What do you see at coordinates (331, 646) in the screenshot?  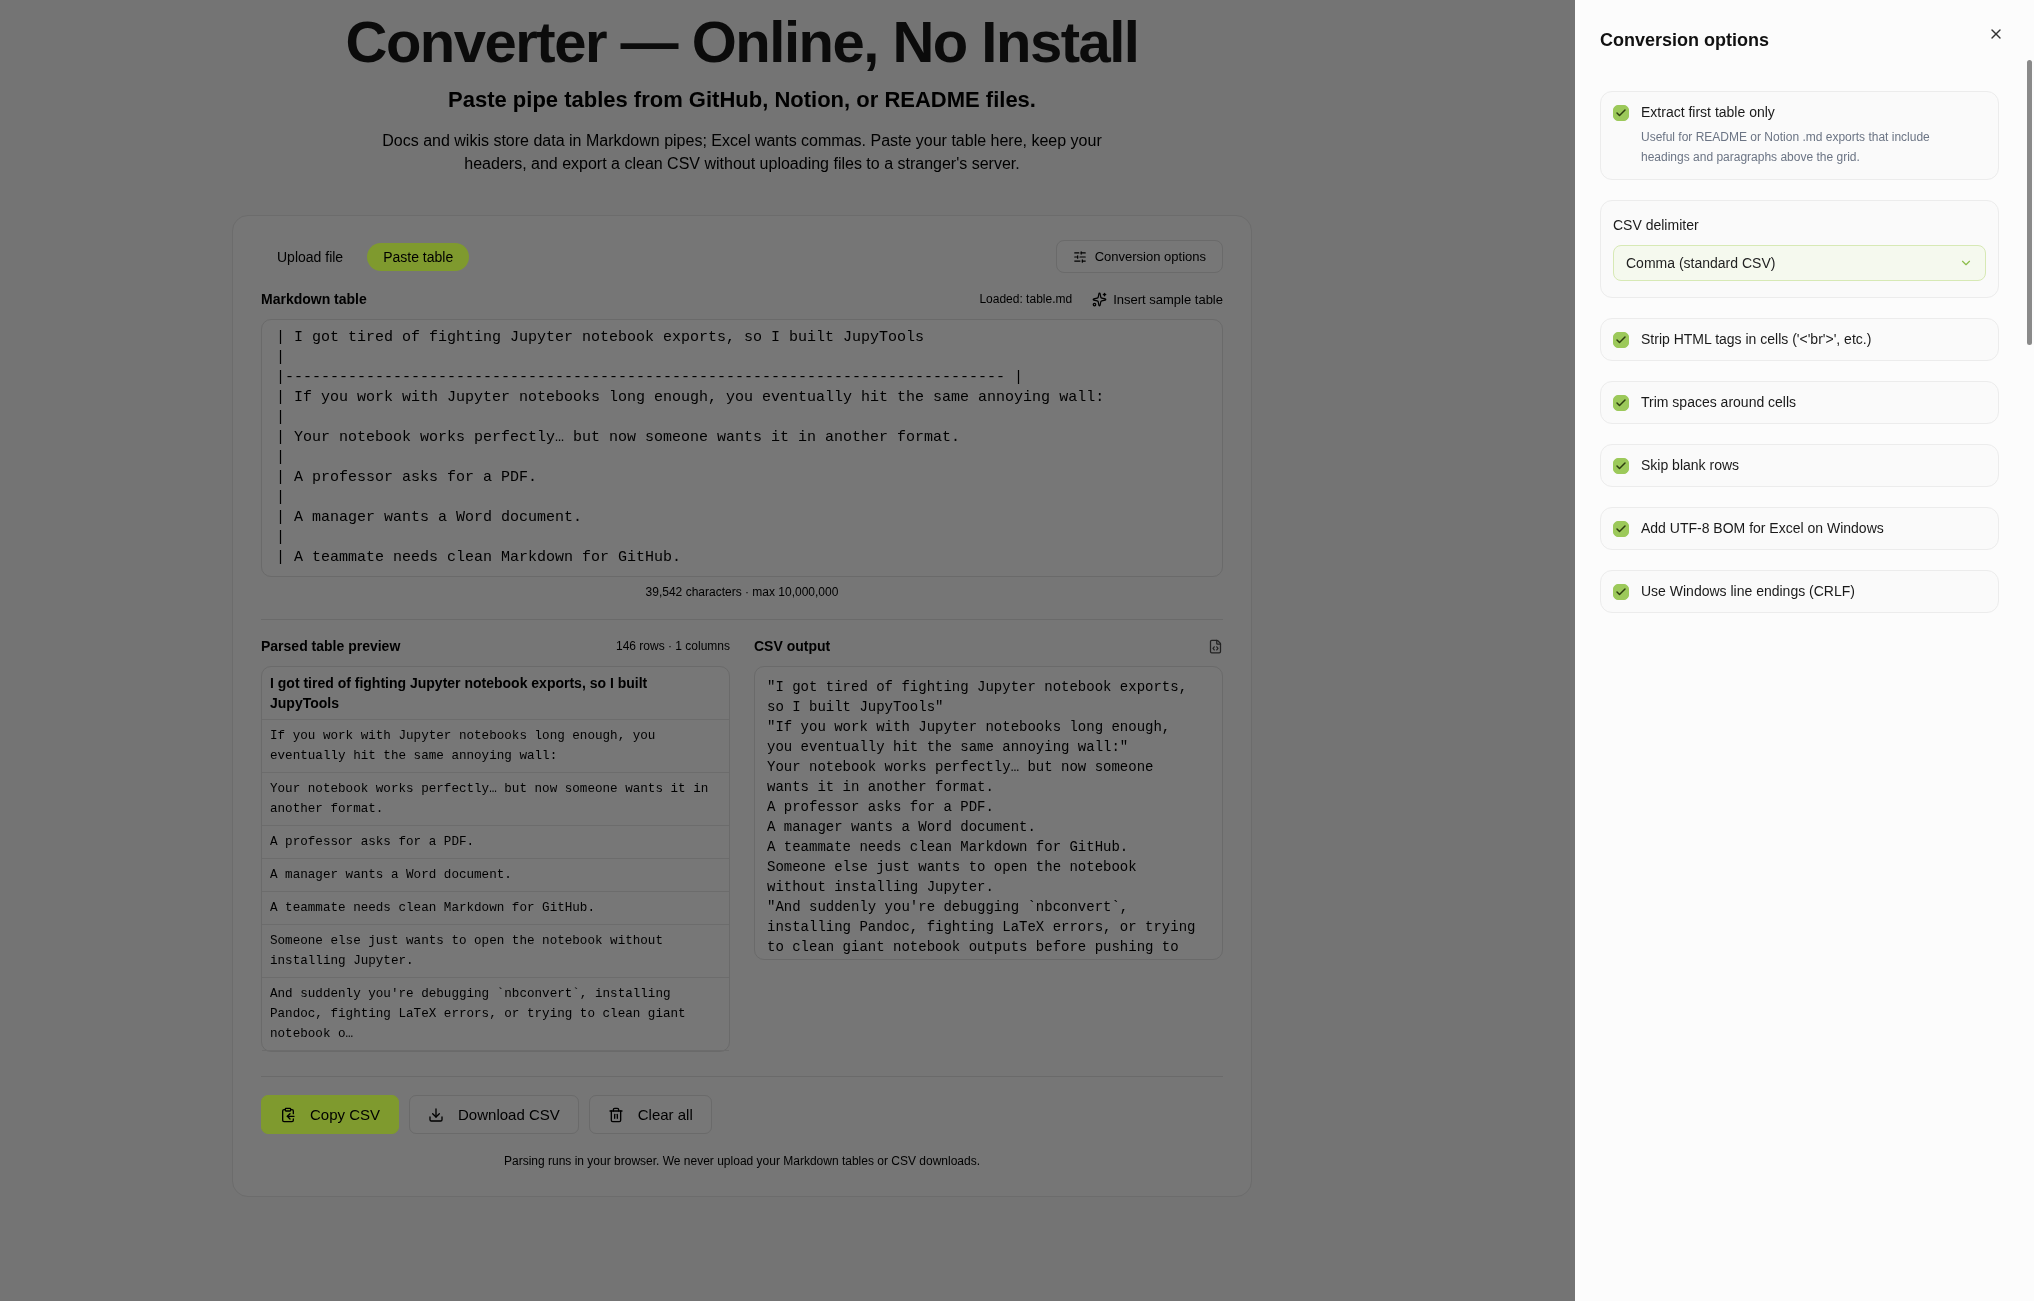 I see `preview-title: Parsed table preview` at bounding box center [331, 646].